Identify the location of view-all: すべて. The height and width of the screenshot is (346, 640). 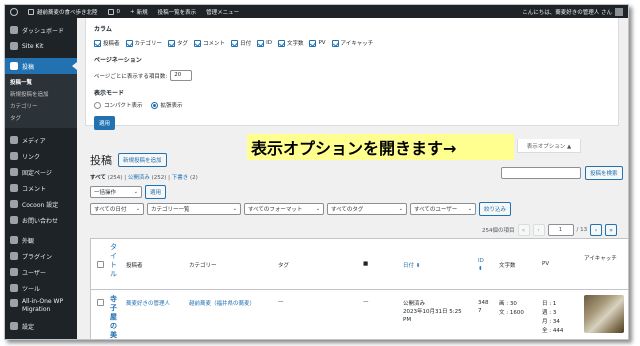
(98, 178).